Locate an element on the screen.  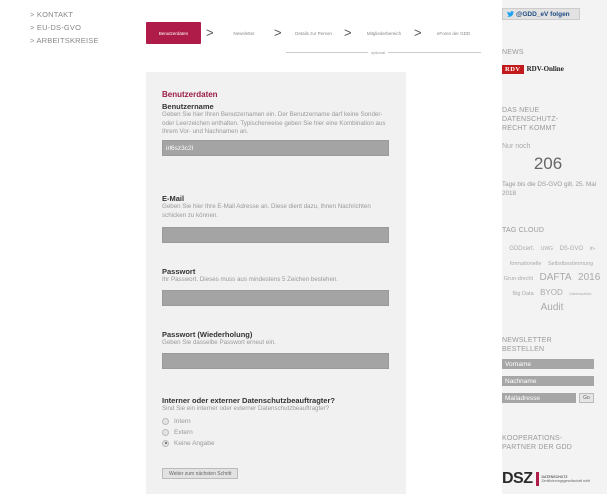
radio-keine-angabe-label: Keine Angabe is located at coordinates (194, 443).